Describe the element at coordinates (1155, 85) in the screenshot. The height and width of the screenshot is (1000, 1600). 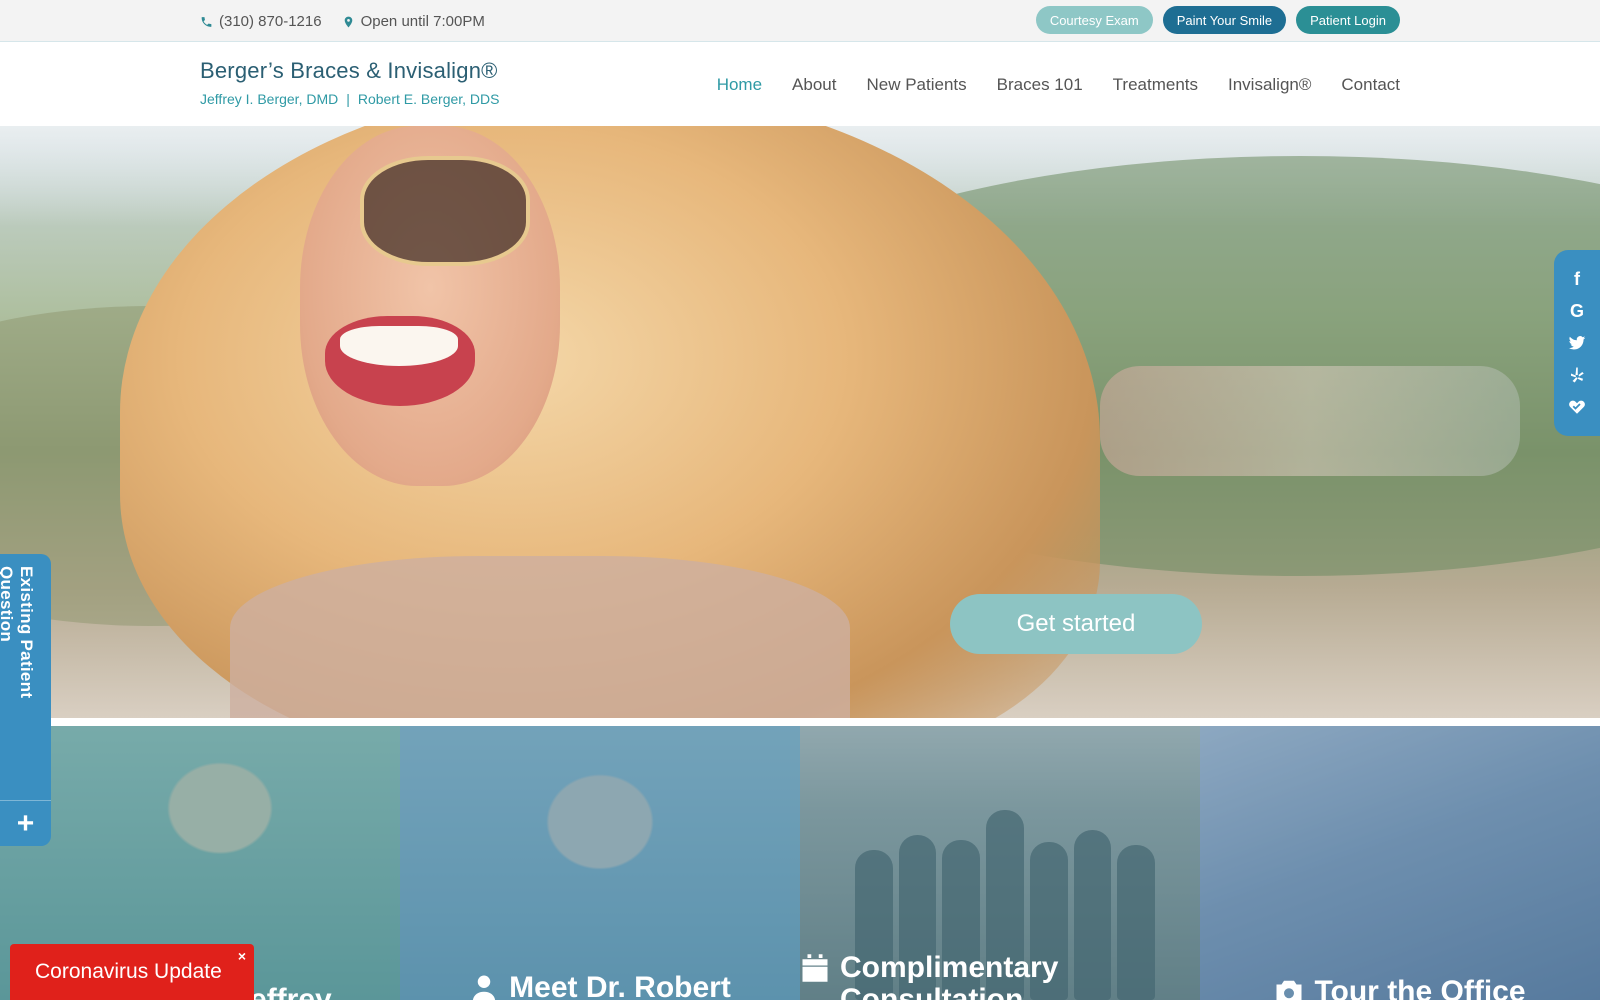
I see `nav-treatments: Treatments` at that location.